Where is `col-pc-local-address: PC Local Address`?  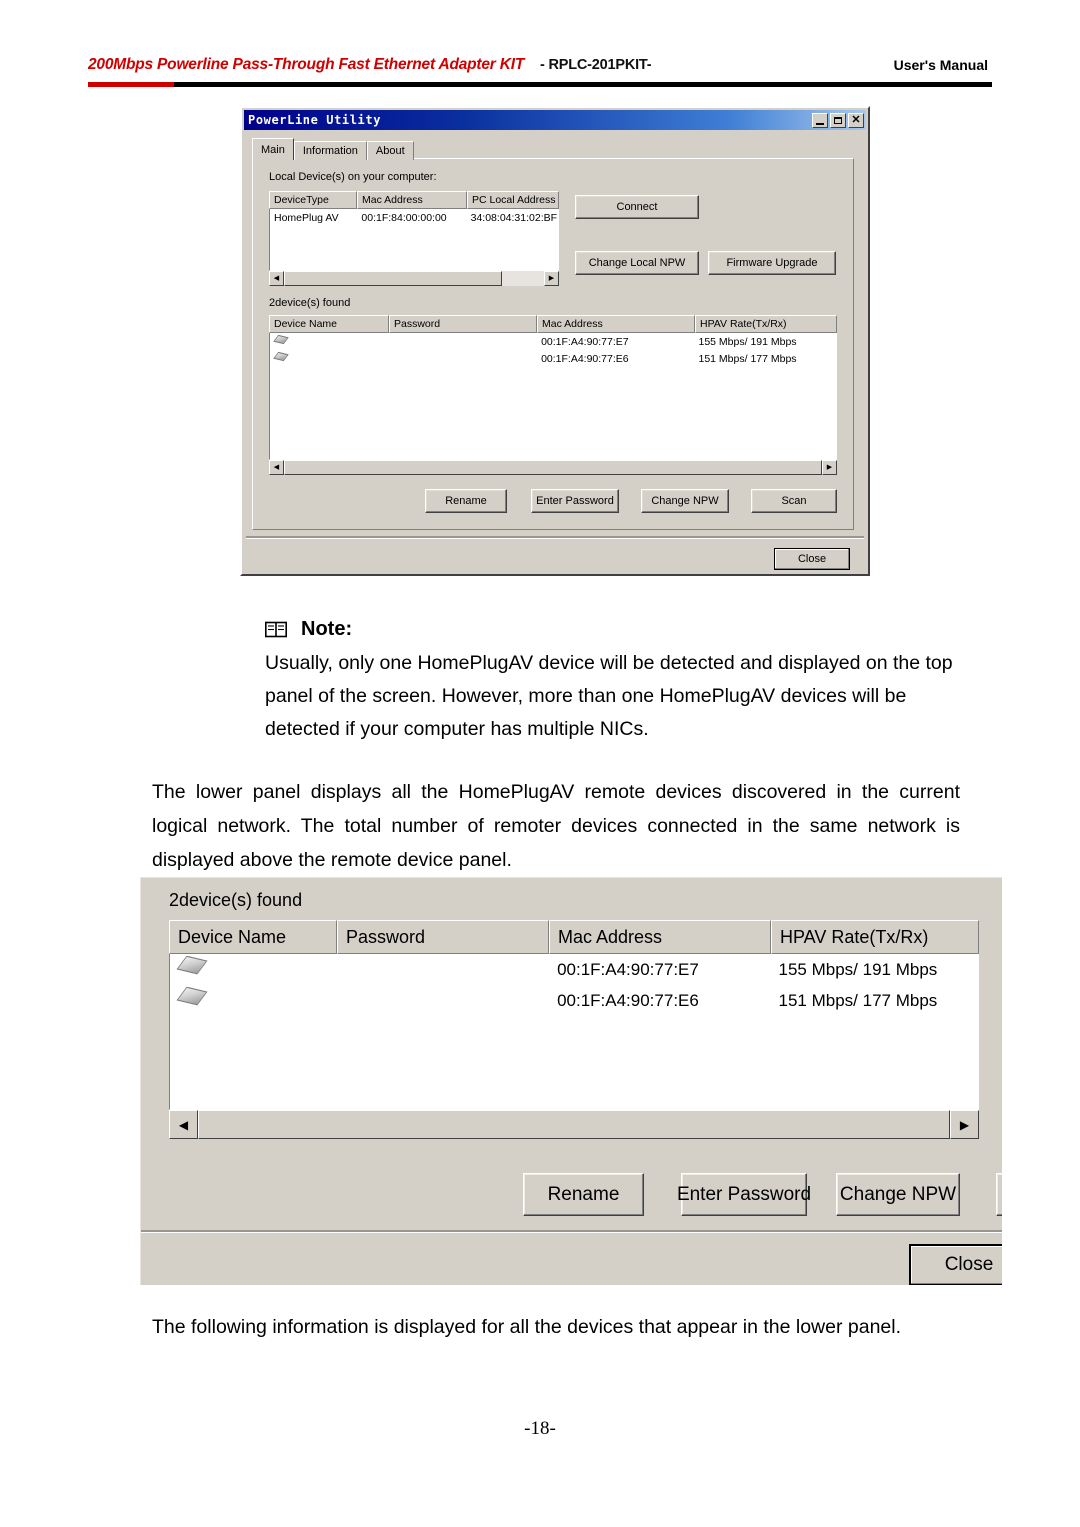
col-pc-local-address: PC Local Address is located at coordinates (513, 200).